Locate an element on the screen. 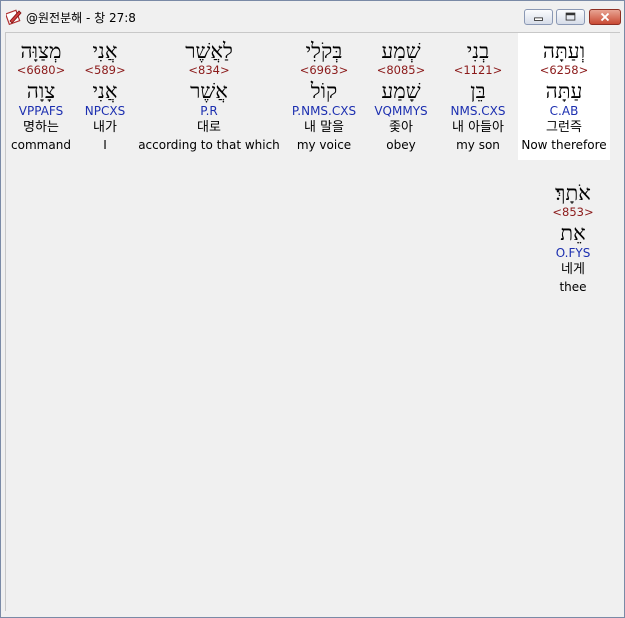 This screenshot has width=625, height=618. parsing-code: P.R is located at coordinates (209, 111).